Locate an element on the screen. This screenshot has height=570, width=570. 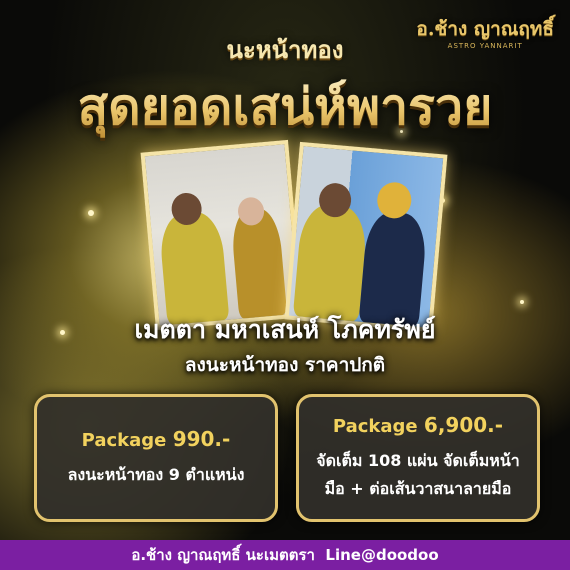
package-card-990: Package 990.- ลงนะหน้าทอง 9 ตำแหน่ง is located at coordinates (156, 458).